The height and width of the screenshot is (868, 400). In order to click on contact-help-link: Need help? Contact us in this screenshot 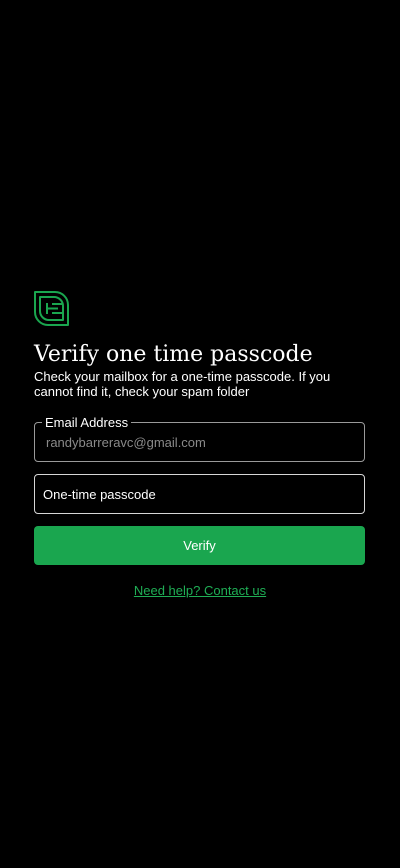, I will do `click(200, 590)`.